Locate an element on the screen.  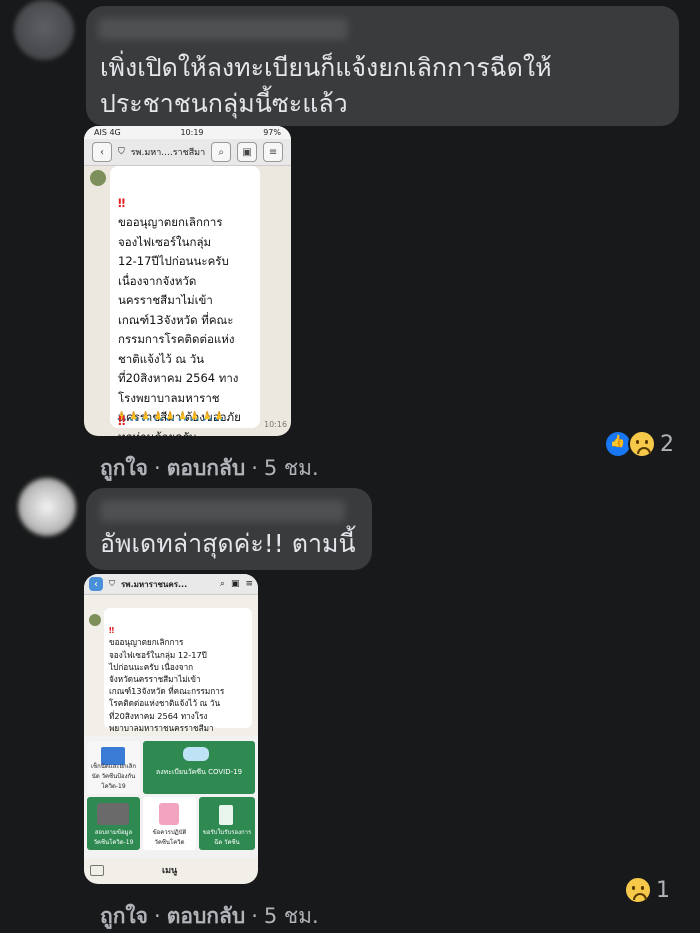
message-time: 10:16 is located at coordinates (276, 424).